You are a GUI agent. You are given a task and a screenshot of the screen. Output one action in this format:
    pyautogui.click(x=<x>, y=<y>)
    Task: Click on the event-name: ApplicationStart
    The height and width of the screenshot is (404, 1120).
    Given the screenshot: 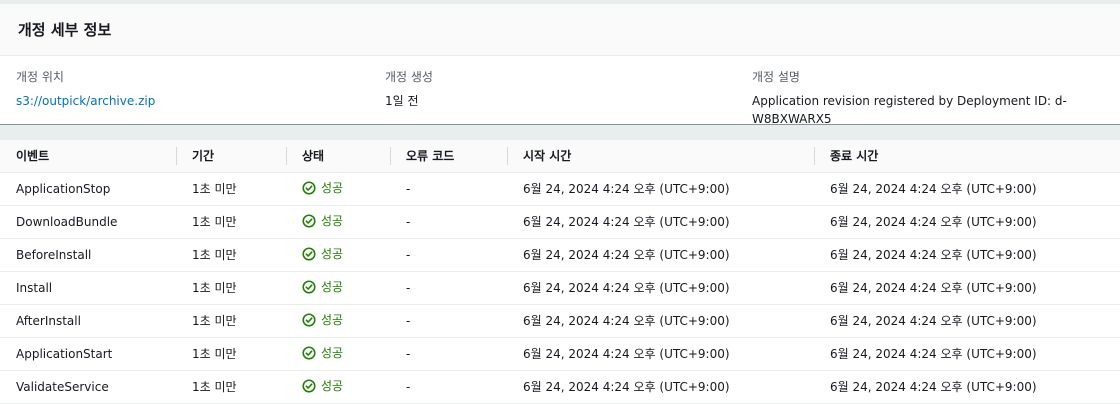 What is the action you would take?
    pyautogui.click(x=88, y=354)
    